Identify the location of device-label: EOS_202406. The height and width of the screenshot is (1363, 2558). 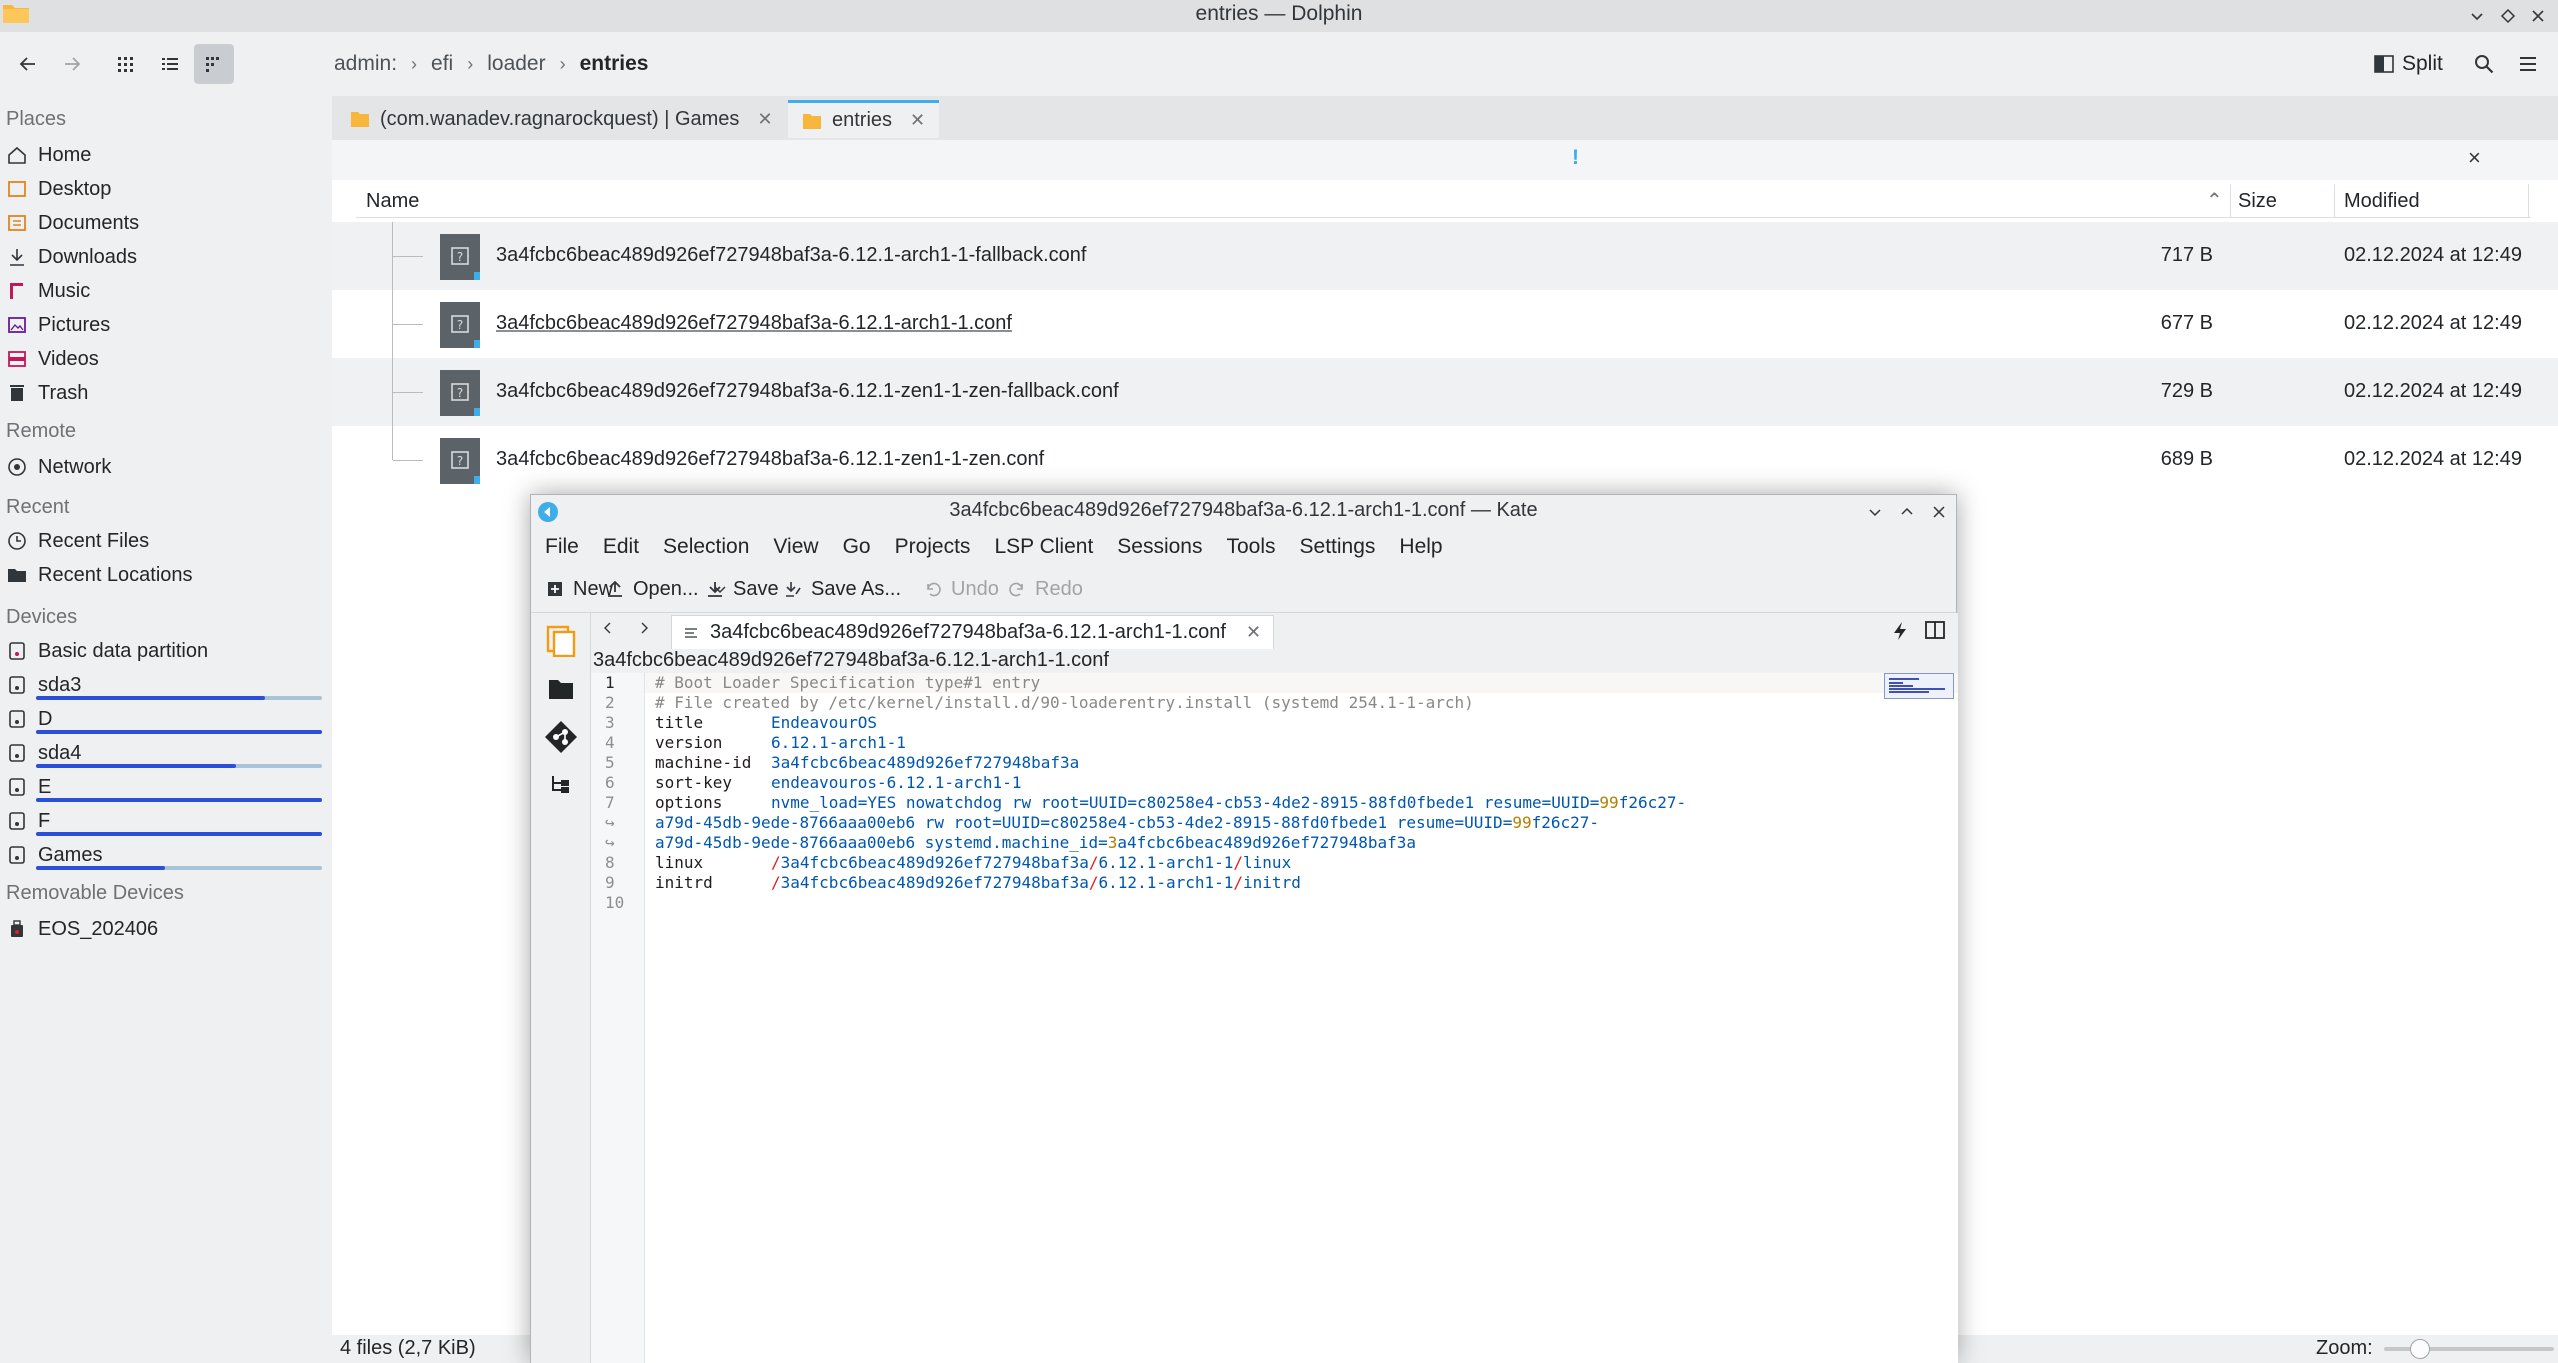
(98, 928).